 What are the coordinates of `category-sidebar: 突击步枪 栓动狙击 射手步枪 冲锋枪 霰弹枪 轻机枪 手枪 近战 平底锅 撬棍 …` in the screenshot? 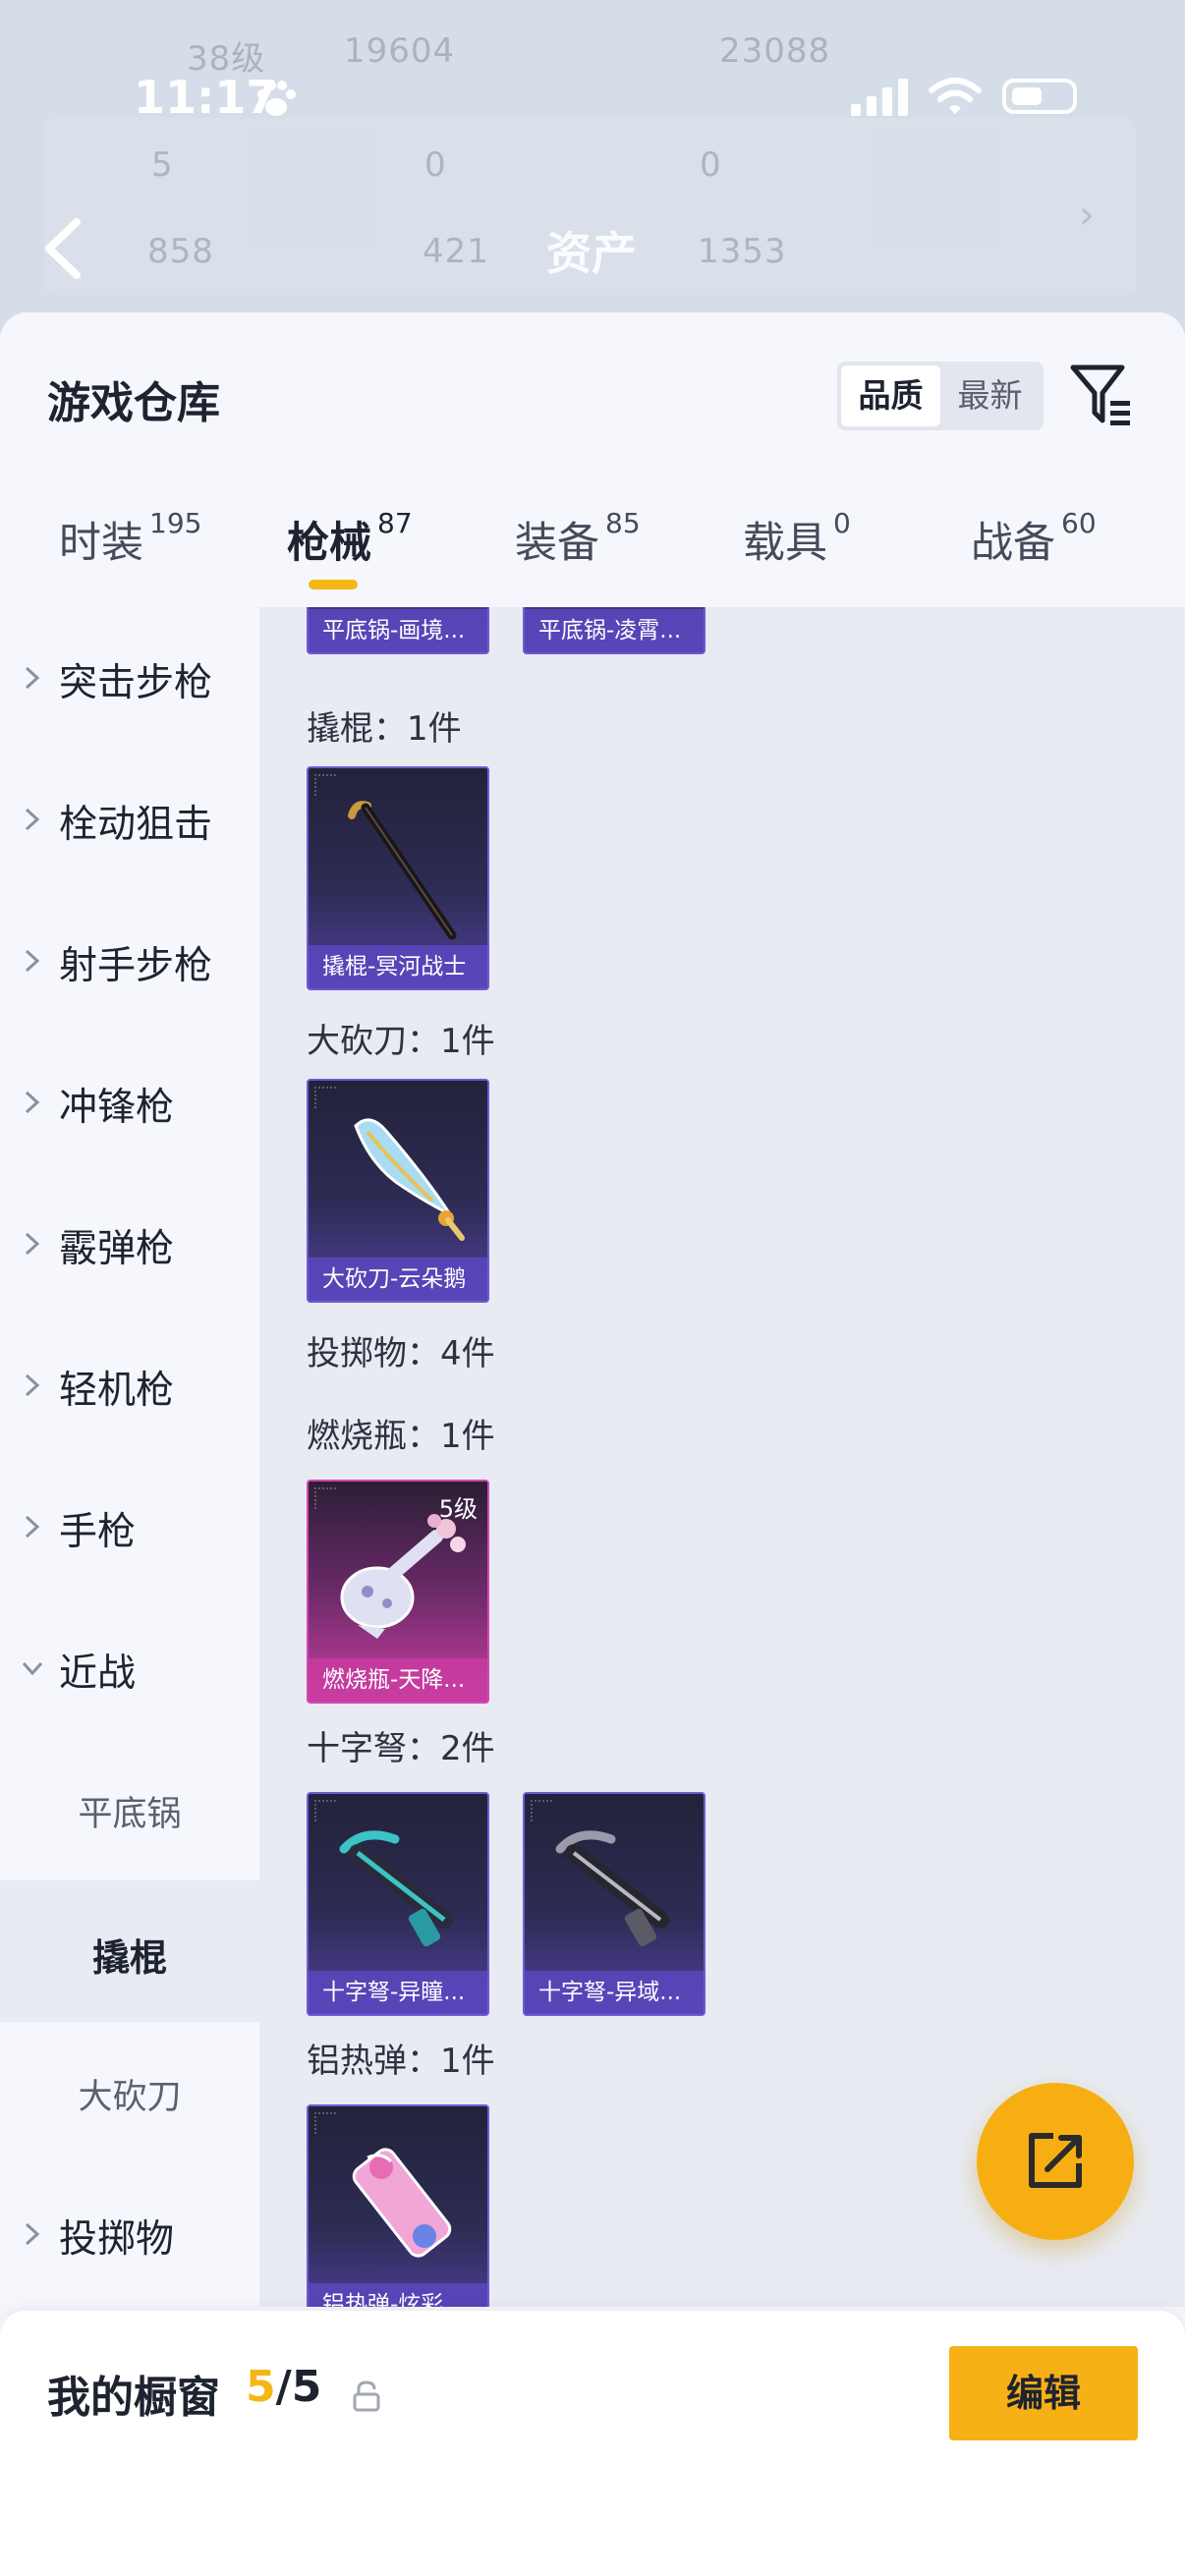 It's located at (130, 1457).